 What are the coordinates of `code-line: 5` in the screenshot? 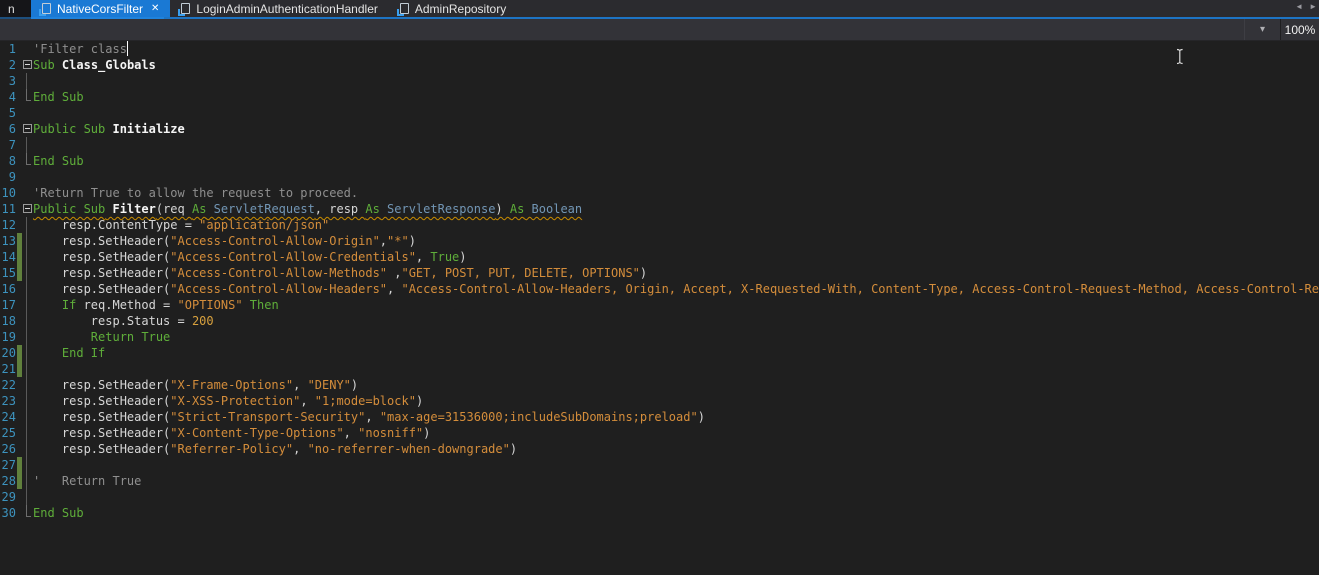 It's located at (659, 113).